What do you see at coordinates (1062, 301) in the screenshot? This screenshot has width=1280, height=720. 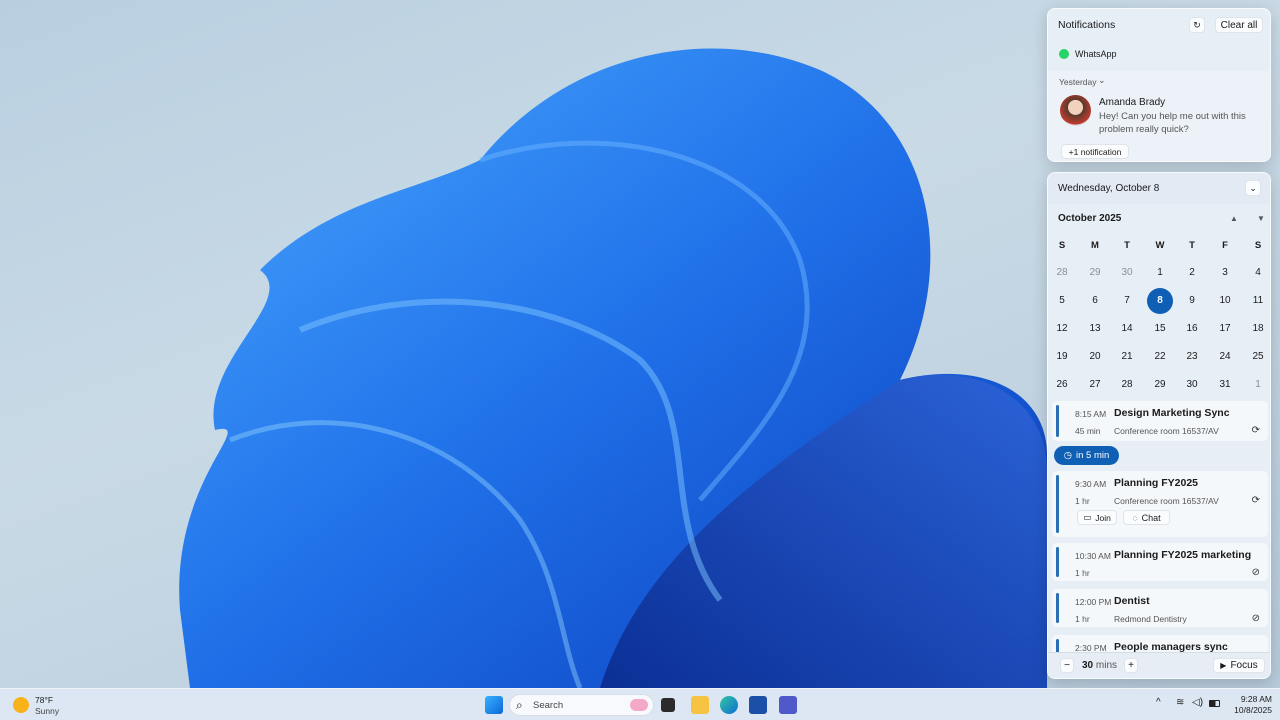 I see `calendar-day: 5` at bounding box center [1062, 301].